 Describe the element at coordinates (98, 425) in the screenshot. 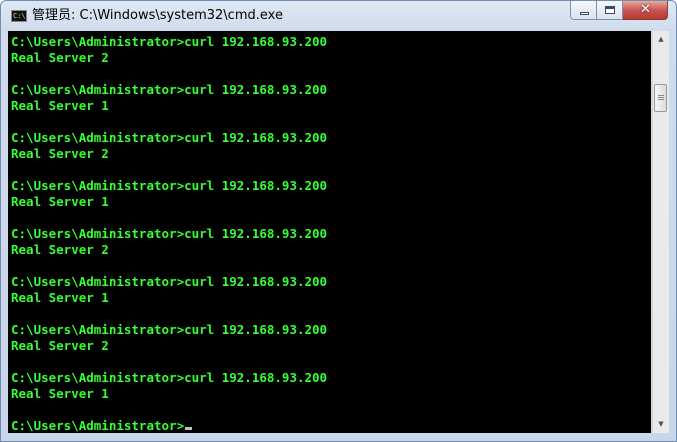

I see `console-prompt: C:\Users\Administrator>` at that location.